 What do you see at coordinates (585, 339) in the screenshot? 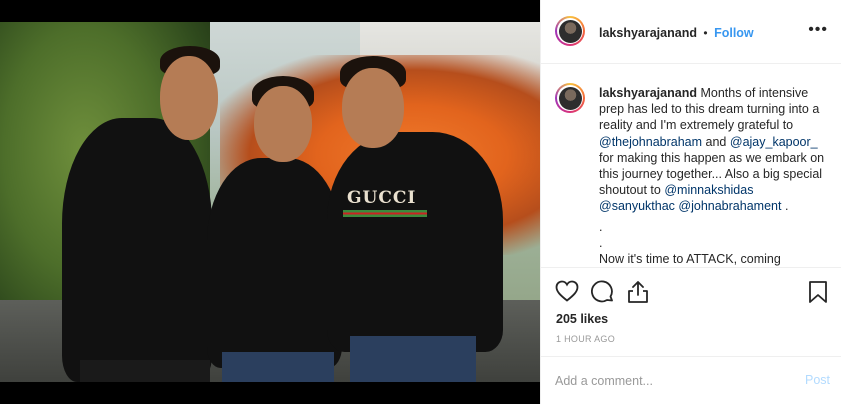
I see `post-timestamp: 1 HOUR AGO` at bounding box center [585, 339].